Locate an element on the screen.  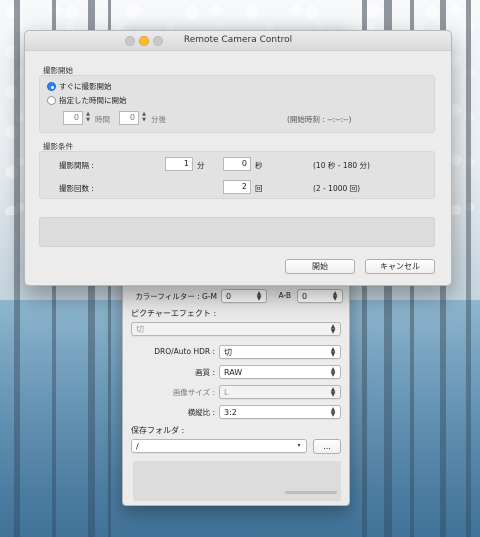
minutes-input: 0 is located at coordinates (129, 118).